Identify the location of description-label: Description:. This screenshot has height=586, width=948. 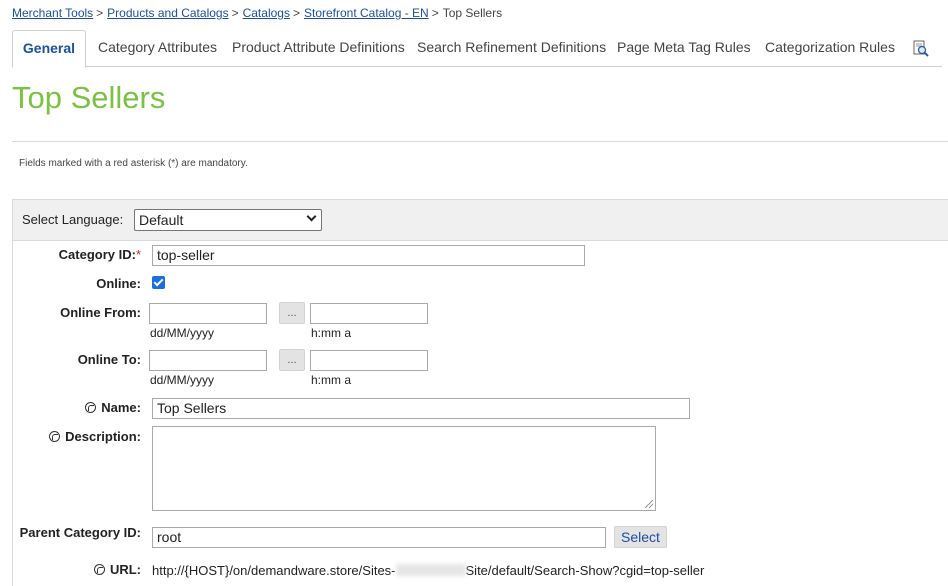
(95, 436).